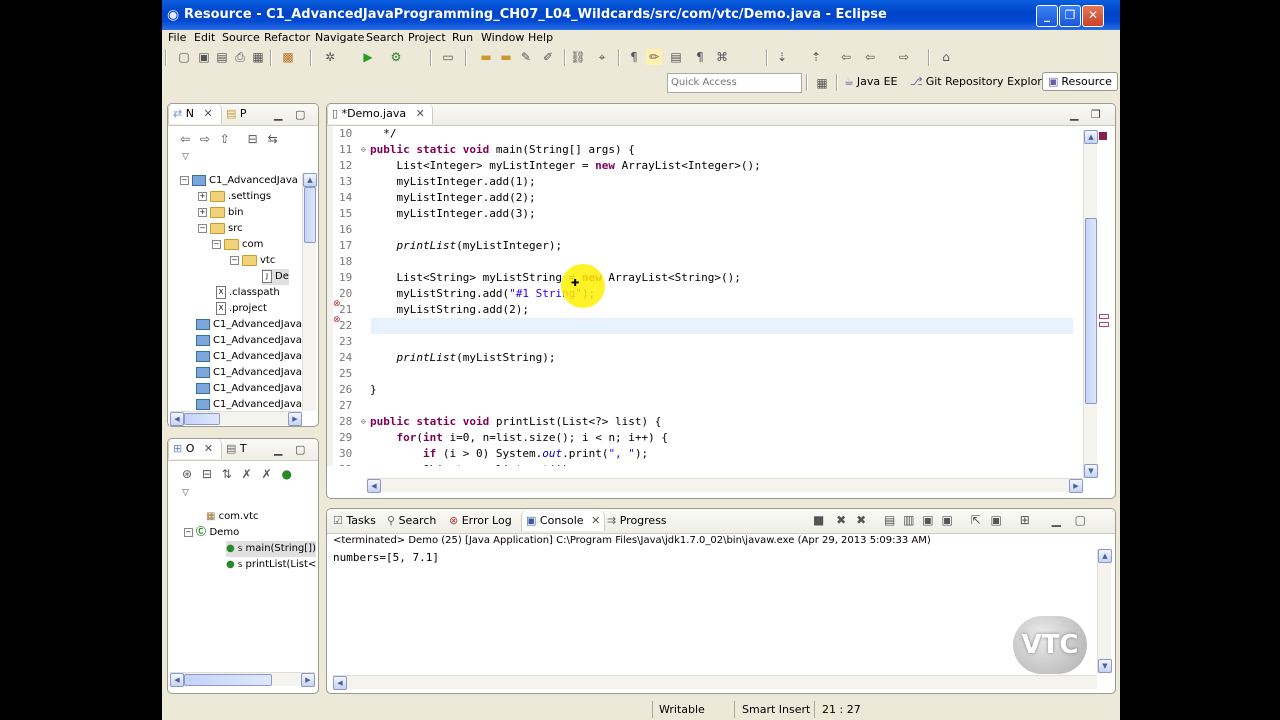 The image size is (1280, 720). I want to click on minimize-editor-icon: ▁, so click(1074, 114).